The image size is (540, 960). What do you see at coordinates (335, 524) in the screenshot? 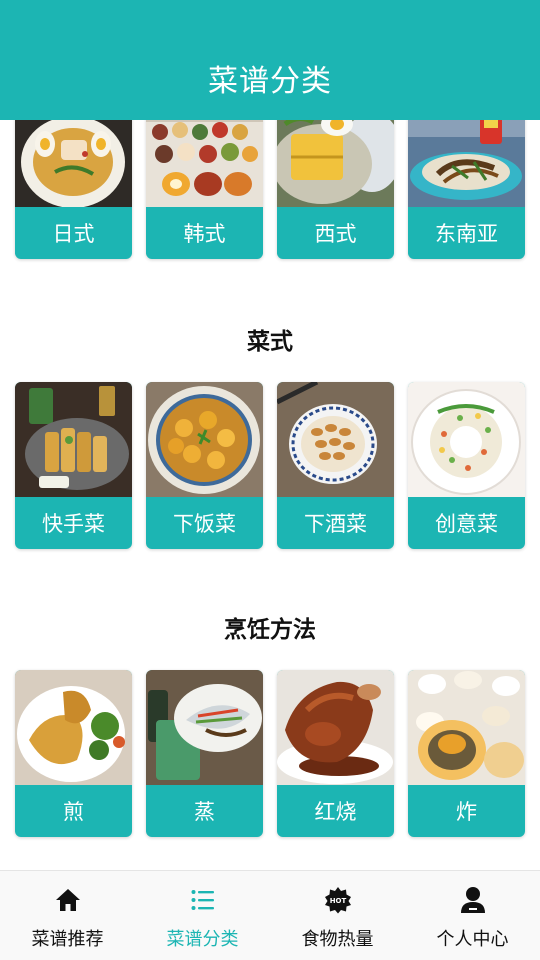
I see `category-card-label: 下酒菜` at bounding box center [335, 524].